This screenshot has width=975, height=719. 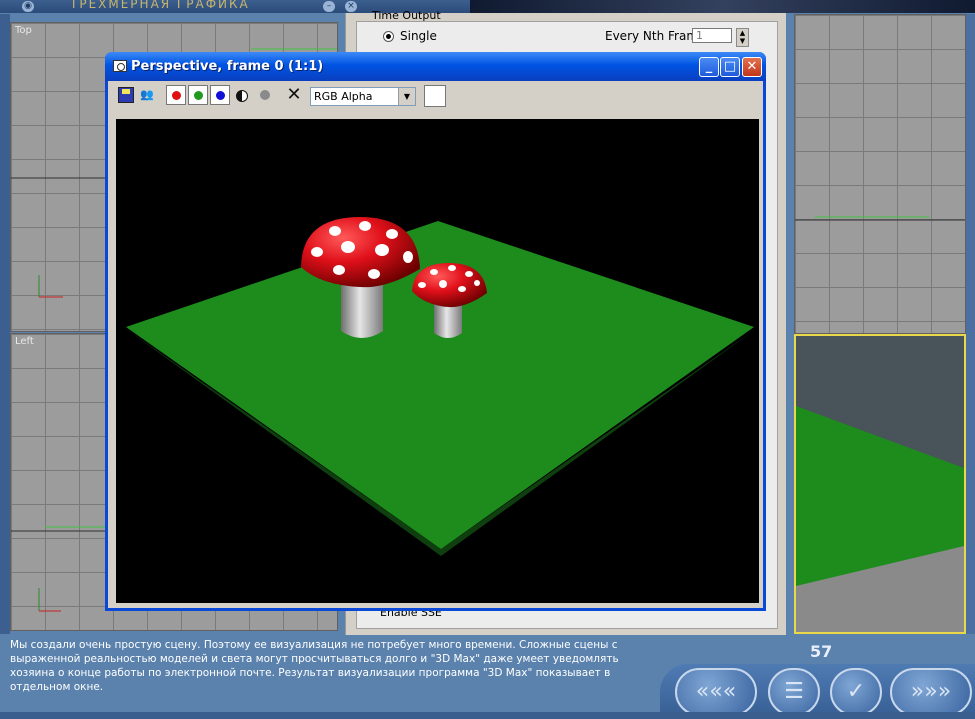 I want to click on camera-icon, so click(x=120, y=66).